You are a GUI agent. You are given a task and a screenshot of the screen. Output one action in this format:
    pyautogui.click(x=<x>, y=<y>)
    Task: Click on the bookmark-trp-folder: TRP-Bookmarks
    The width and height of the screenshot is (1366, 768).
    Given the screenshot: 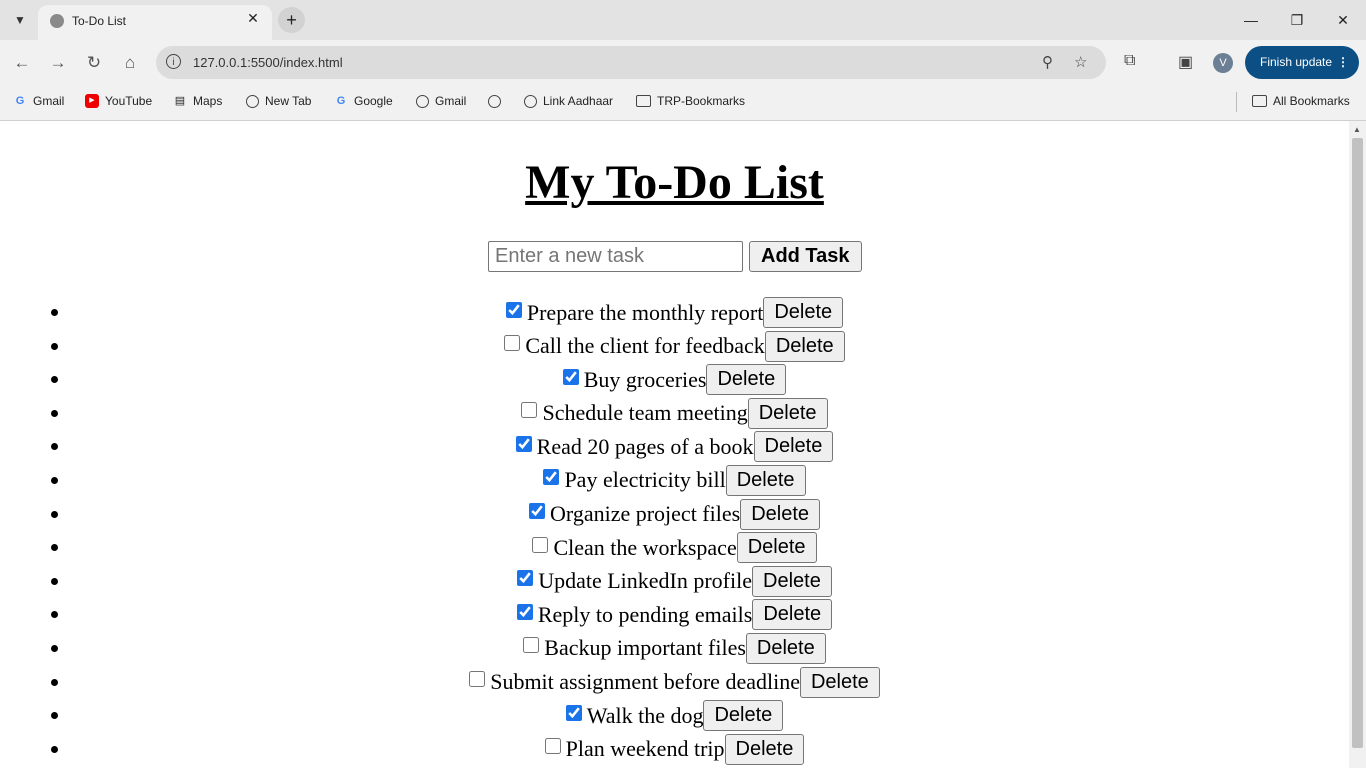 What is the action you would take?
    pyautogui.click(x=690, y=101)
    